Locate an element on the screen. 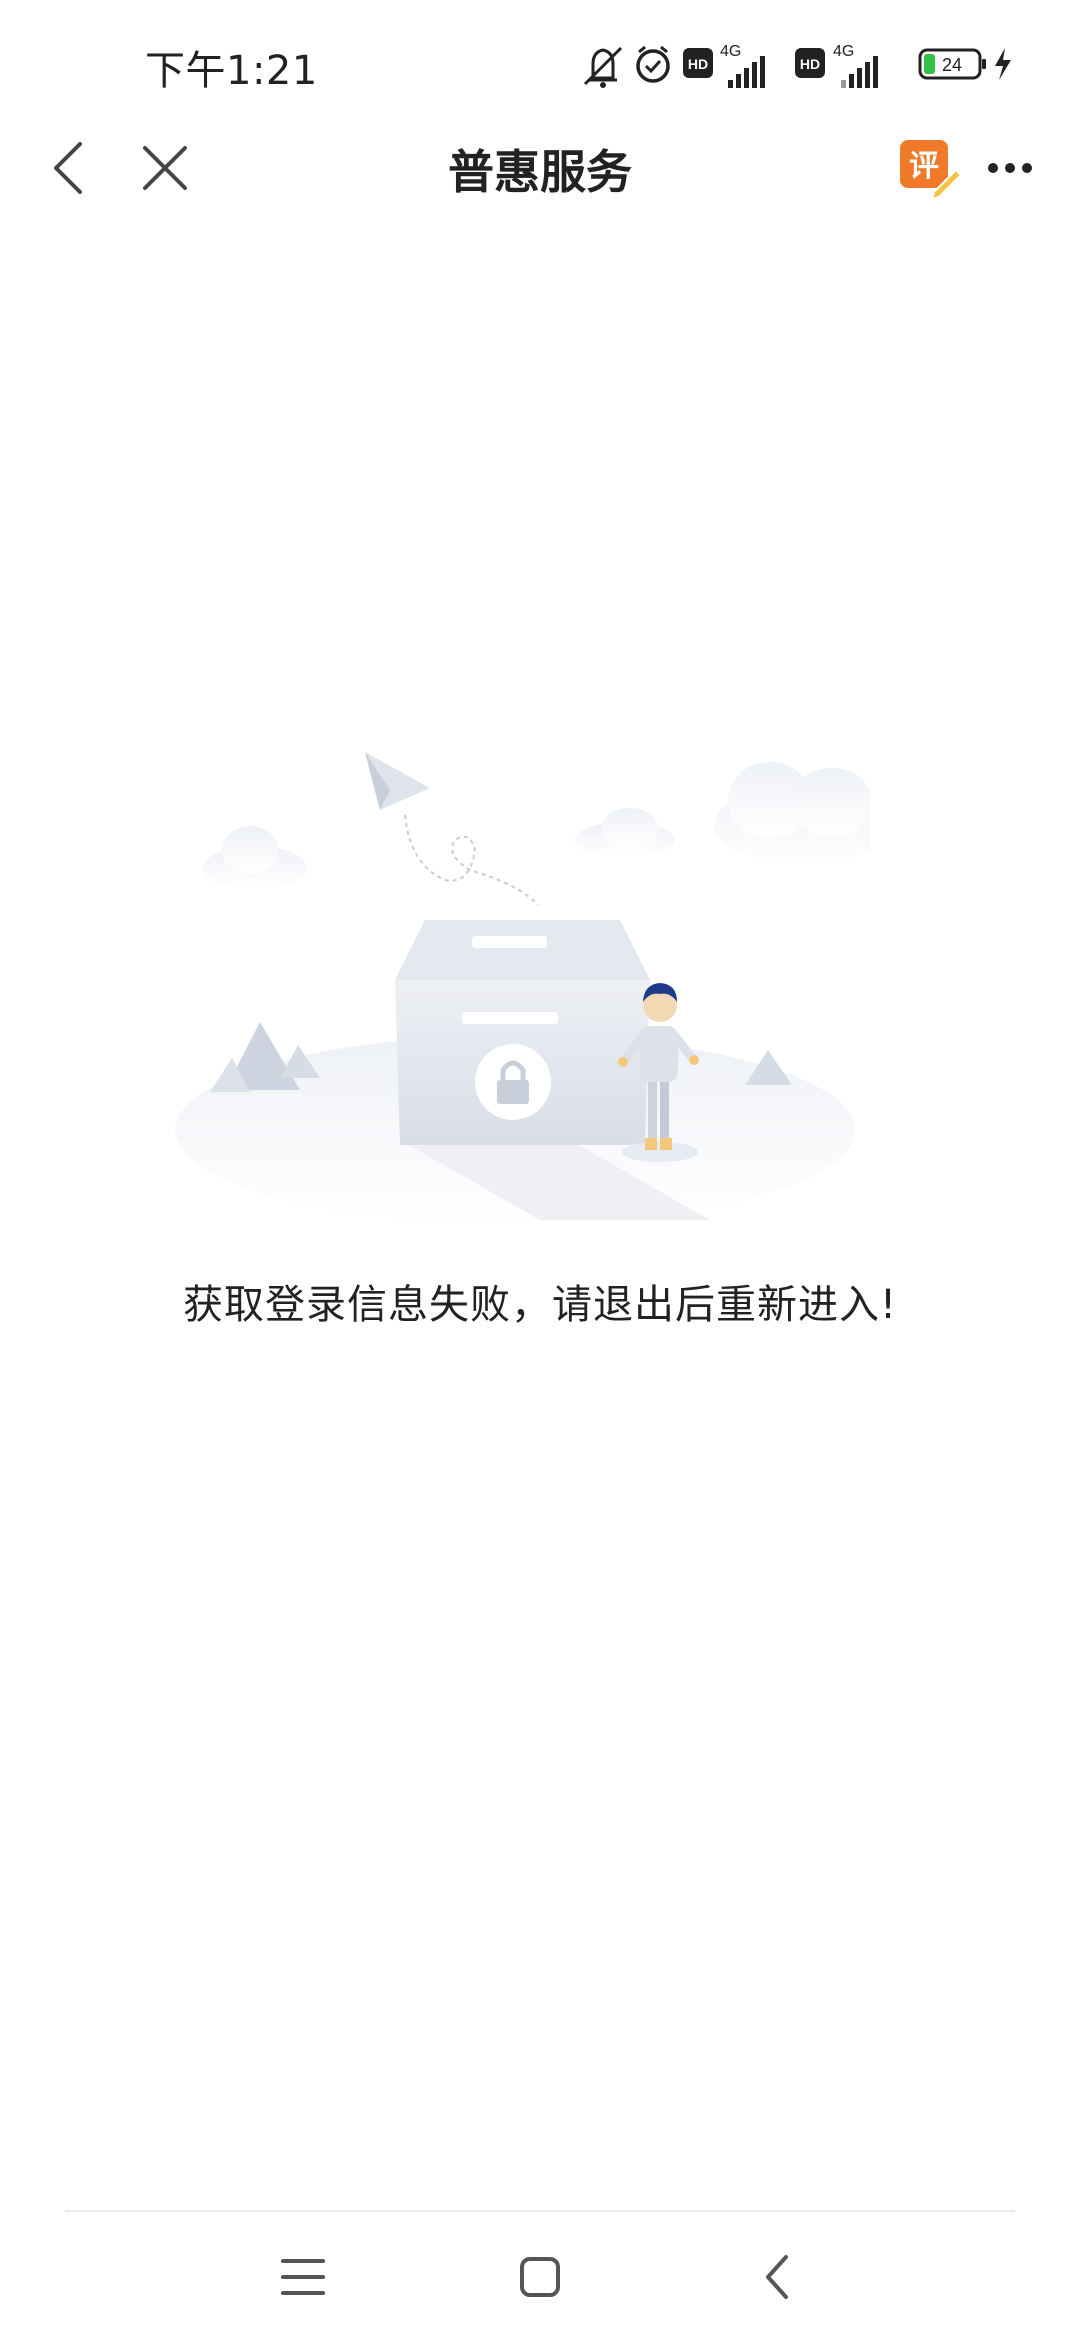  page-title: 普惠服务 is located at coordinates (540, 172).